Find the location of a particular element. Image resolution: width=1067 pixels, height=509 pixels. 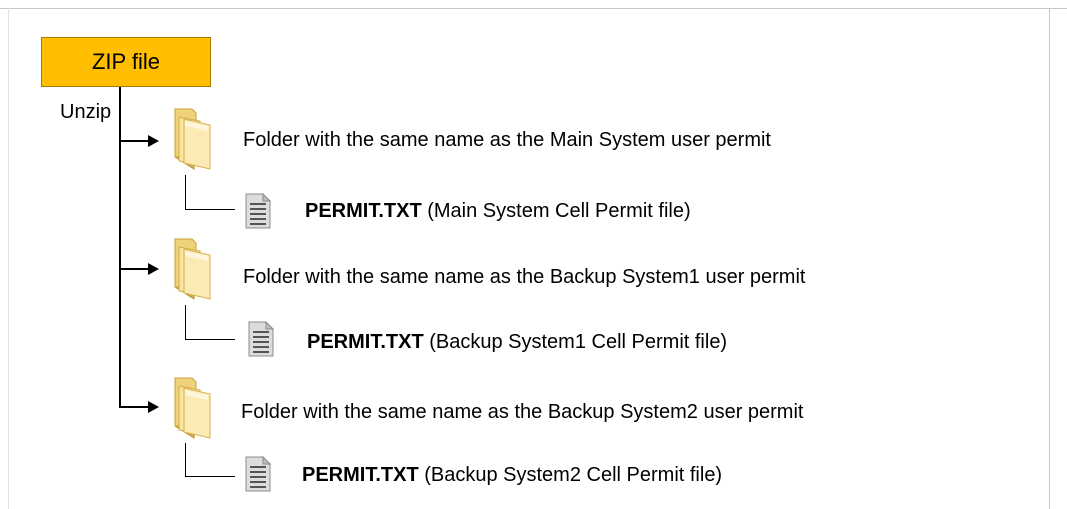

file-name-3: PERMIT.TXT is located at coordinates (360, 475).